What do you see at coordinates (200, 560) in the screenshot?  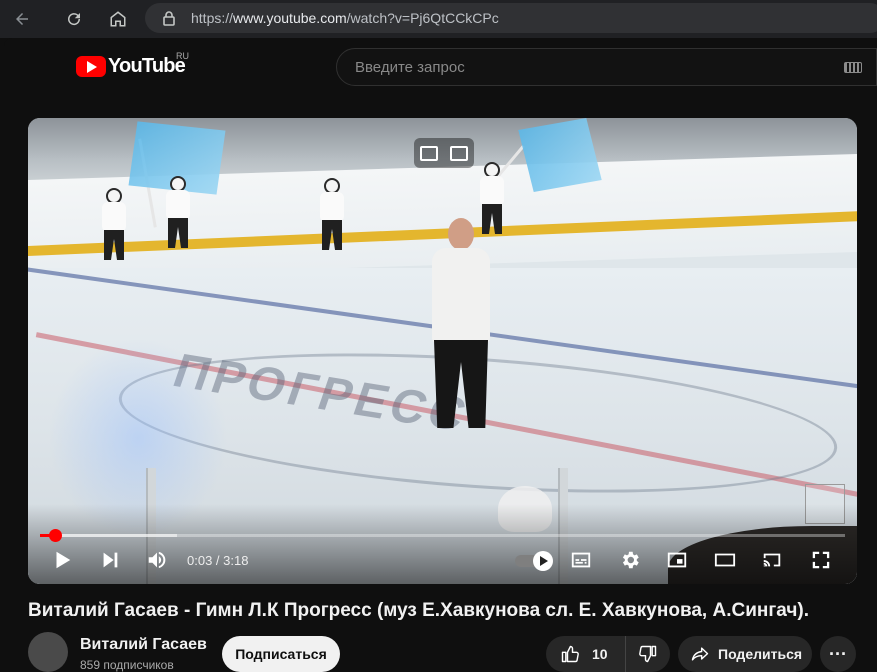 I see `current-time: 0:03` at bounding box center [200, 560].